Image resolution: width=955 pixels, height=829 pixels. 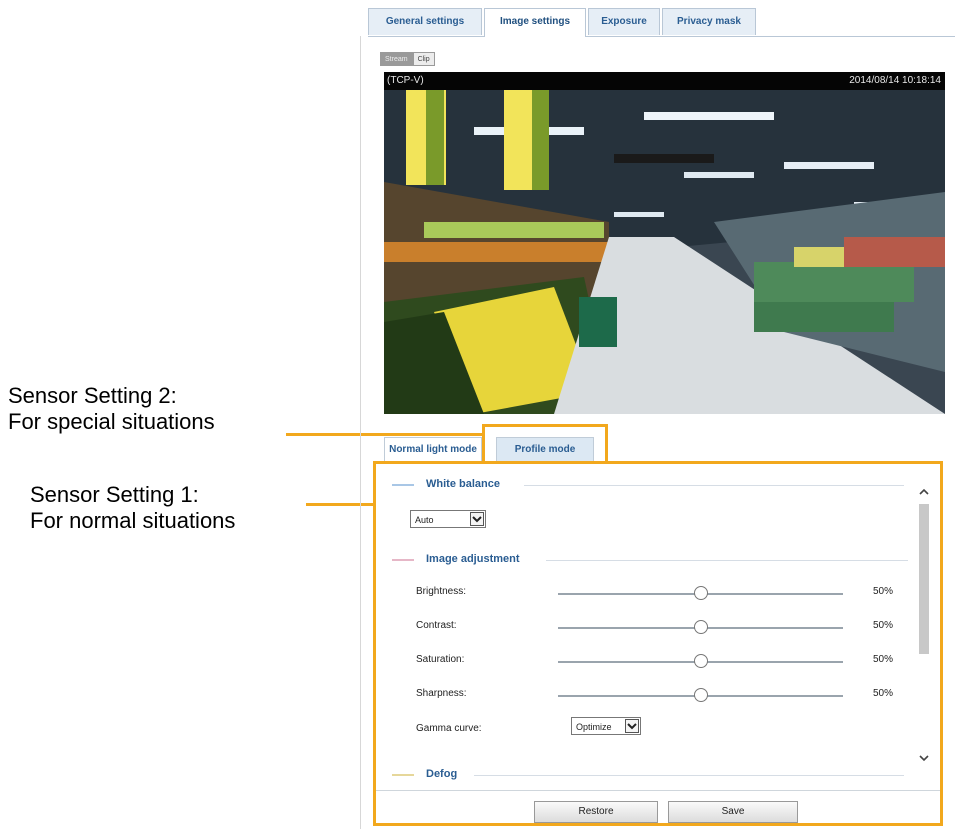 What do you see at coordinates (114, 494) in the screenshot?
I see `sensor-setting-1-title: Sensor Setting 1:` at bounding box center [114, 494].